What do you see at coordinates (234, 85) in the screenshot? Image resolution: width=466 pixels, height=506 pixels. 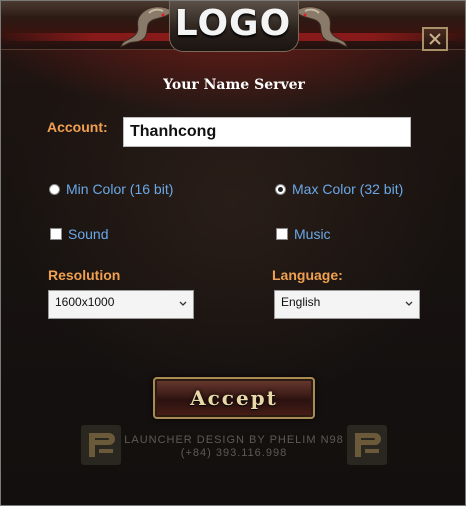 I see `server-name-title: Your Name Server` at bounding box center [234, 85].